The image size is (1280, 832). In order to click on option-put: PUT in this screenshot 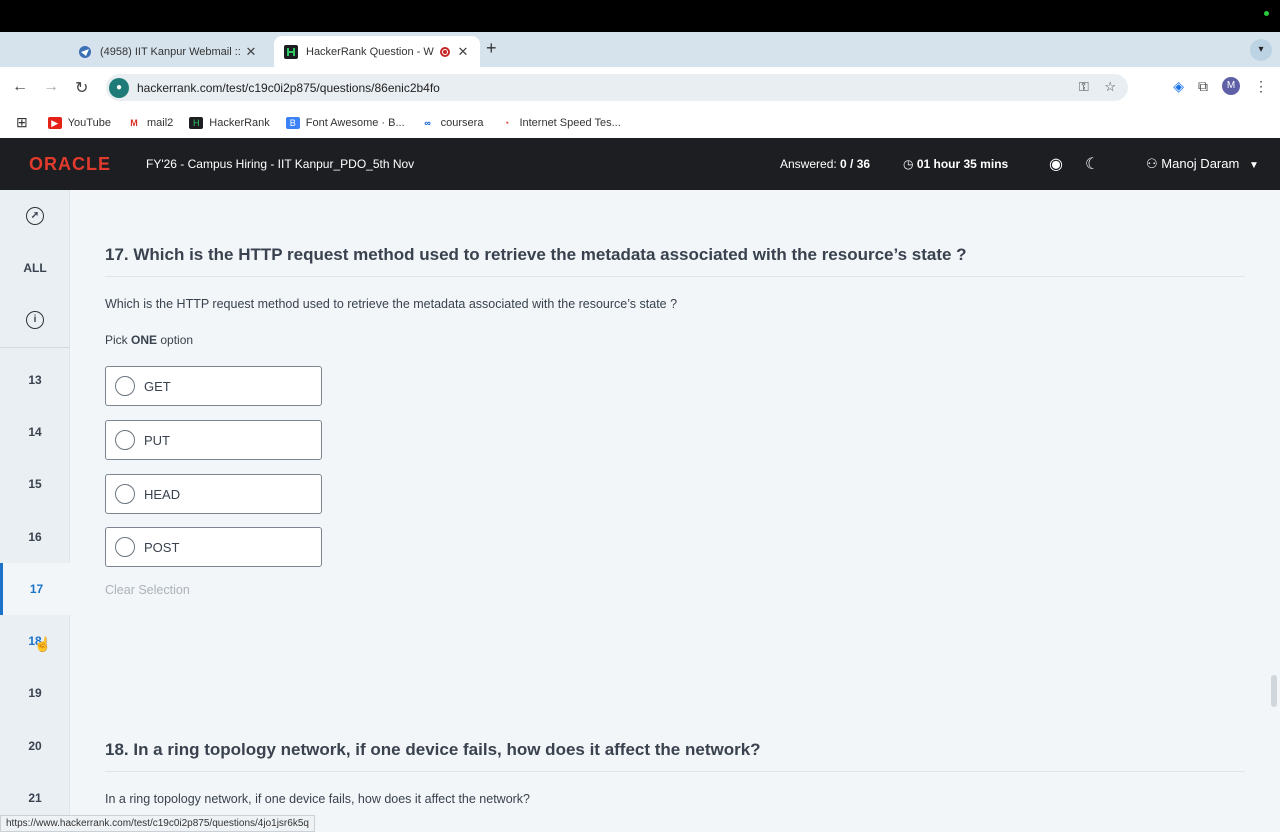, I will do `click(213, 440)`.